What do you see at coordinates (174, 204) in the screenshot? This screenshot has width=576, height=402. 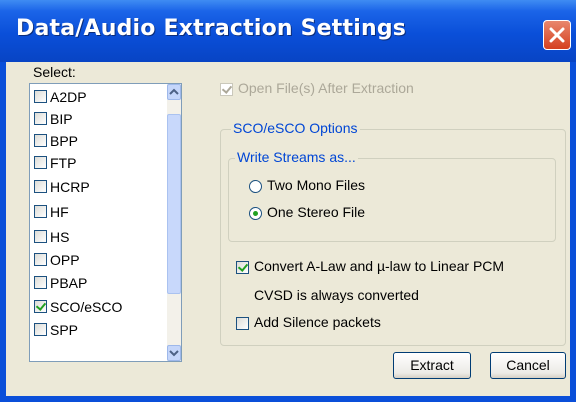 I see `scrollbar-thumb` at bounding box center [174, 204].